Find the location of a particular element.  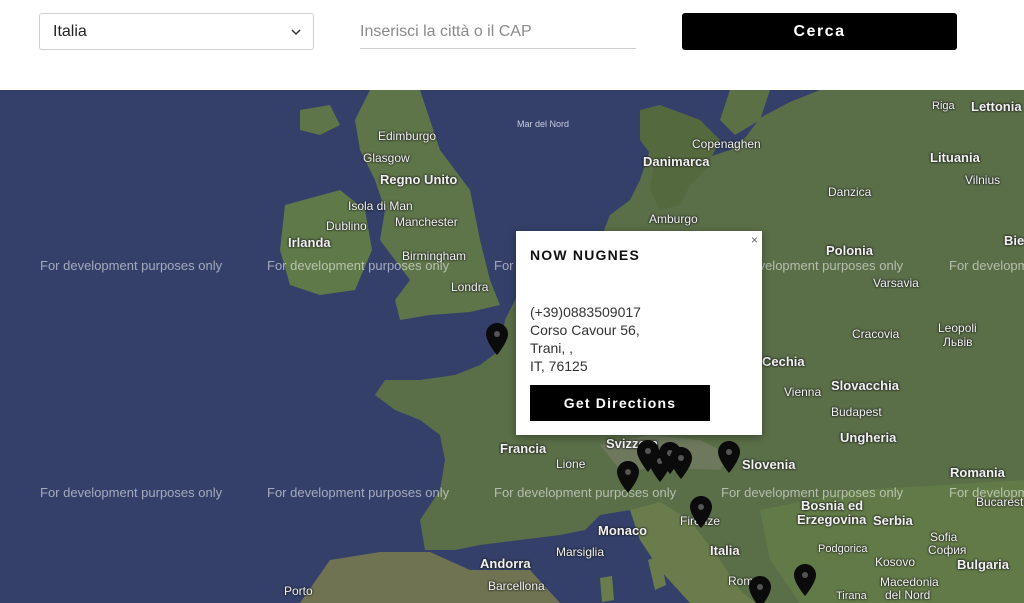

store-city: Trani, , is located at coordinates (552, 348).